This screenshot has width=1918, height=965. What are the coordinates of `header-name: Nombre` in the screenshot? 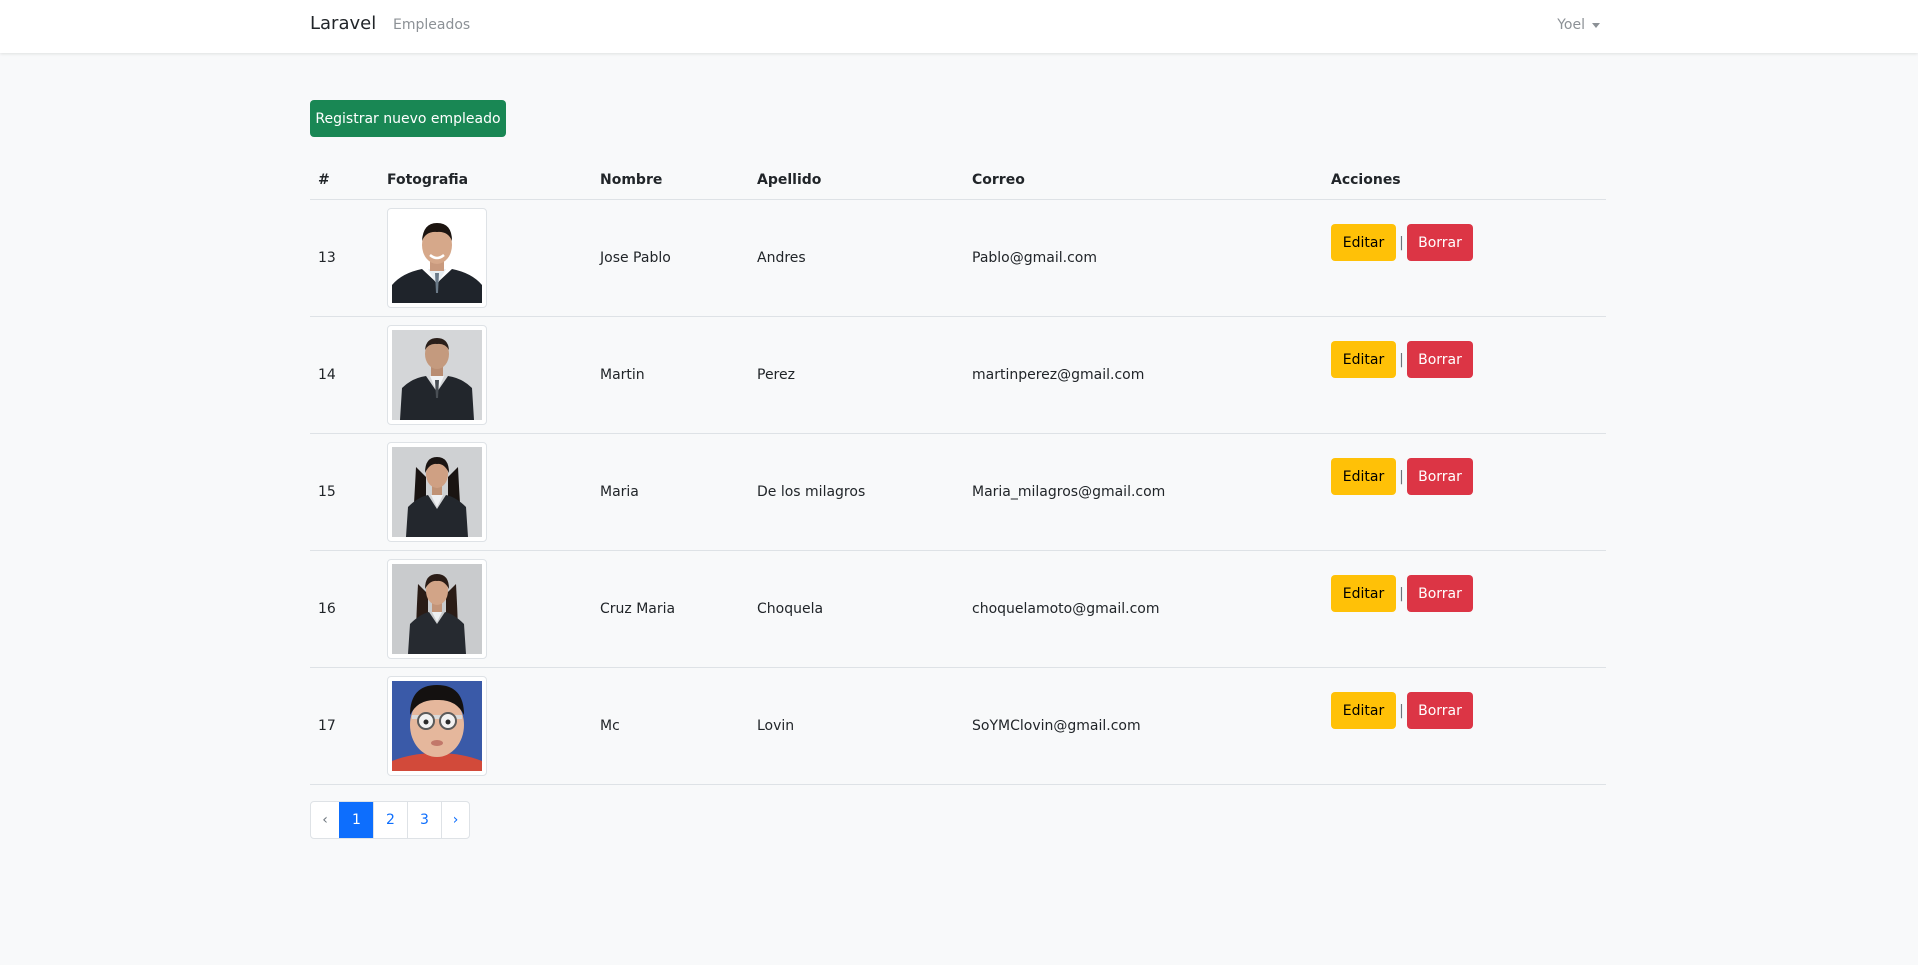 It's located at (670, 180).